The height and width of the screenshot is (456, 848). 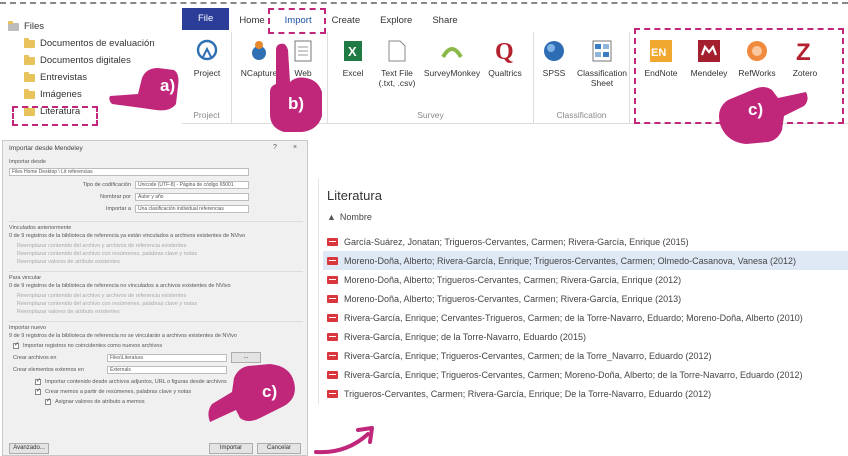 I want to click on import-from-label: Importar desde, so click(x=27, y=162).